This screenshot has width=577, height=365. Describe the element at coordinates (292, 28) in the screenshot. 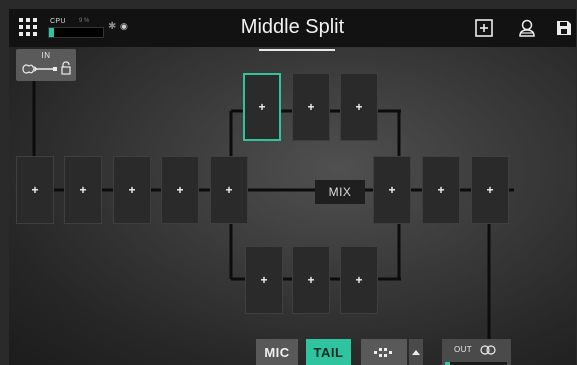

I see `top-bar: CPU 9 % ✱ ◉ Middle Split` at that location.